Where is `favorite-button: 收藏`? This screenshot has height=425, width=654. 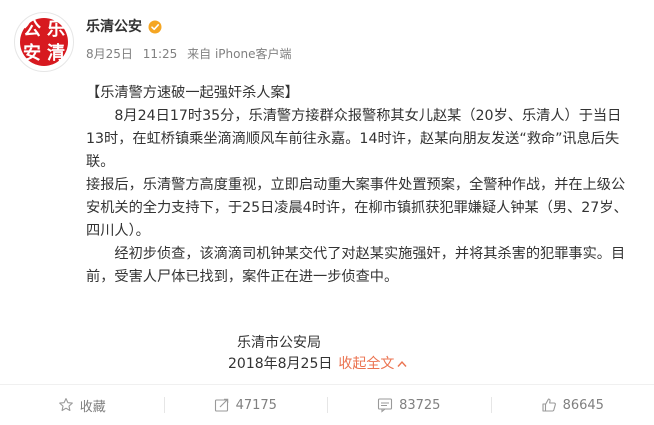
favorite-button: 收藏 is located at coordinates (82, 405).